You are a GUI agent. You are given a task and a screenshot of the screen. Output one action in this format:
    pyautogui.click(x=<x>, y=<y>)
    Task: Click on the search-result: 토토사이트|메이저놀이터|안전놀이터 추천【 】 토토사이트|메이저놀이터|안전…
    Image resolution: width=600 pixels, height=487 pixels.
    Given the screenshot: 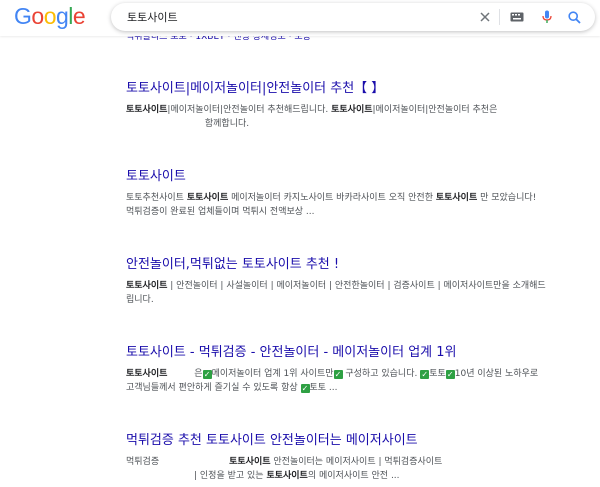 What is the action you would take?
    pyautogui.click(x=336, y=105)
    